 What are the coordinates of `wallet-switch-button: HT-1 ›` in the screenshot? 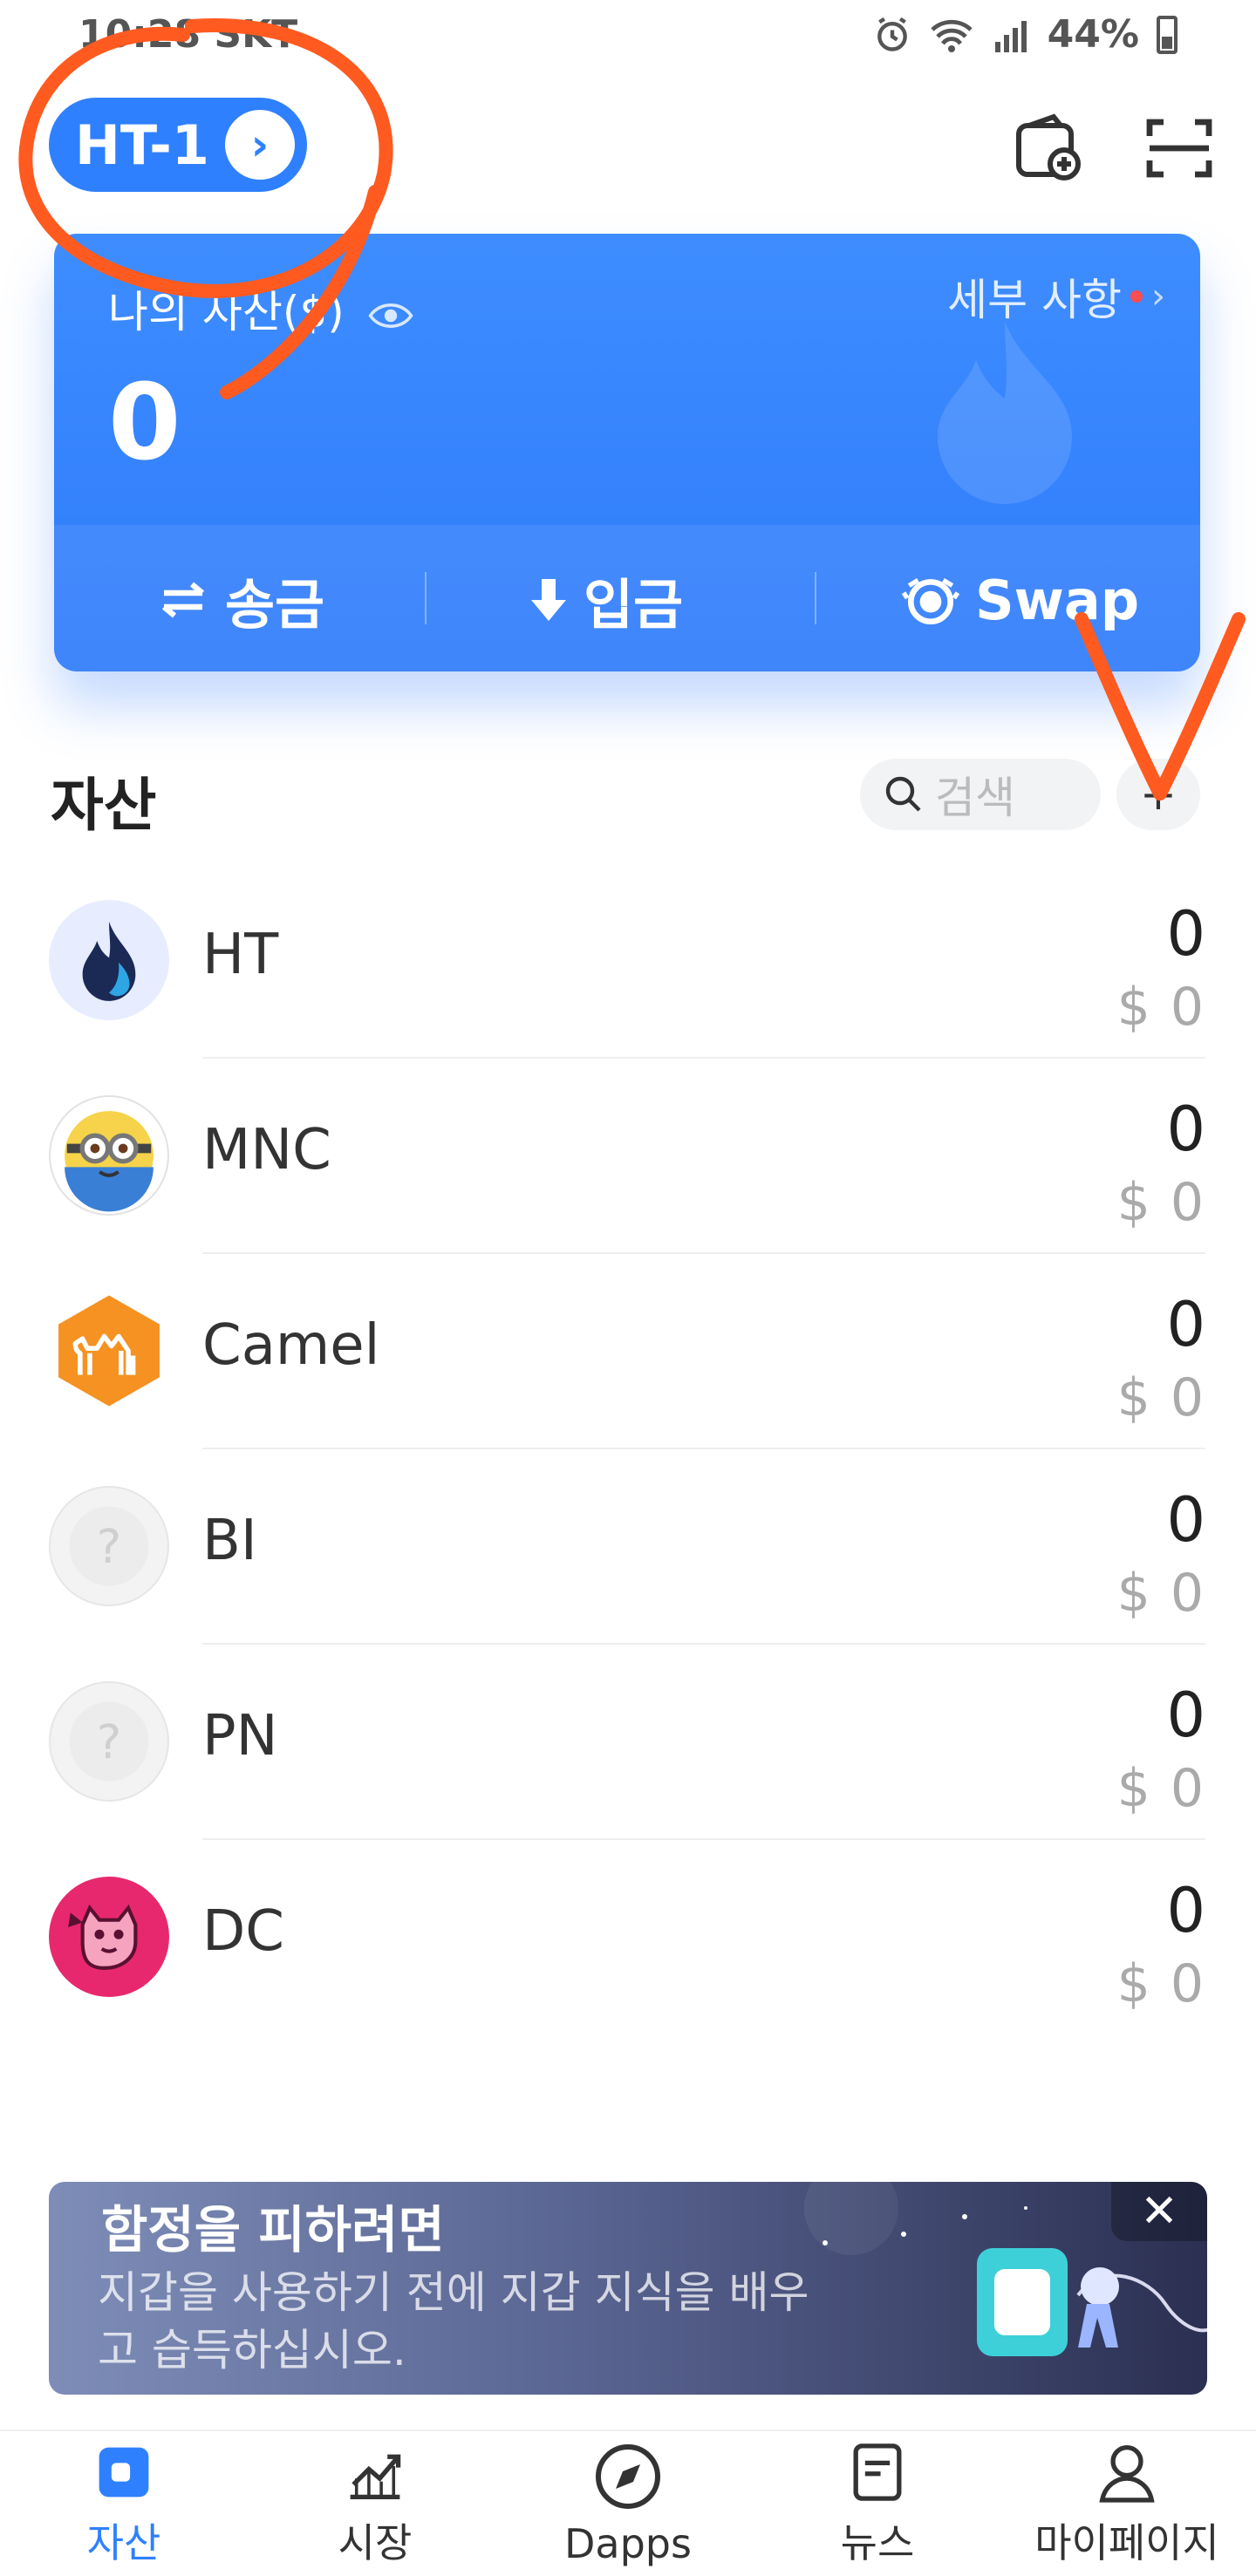 It's located at (178, 145).